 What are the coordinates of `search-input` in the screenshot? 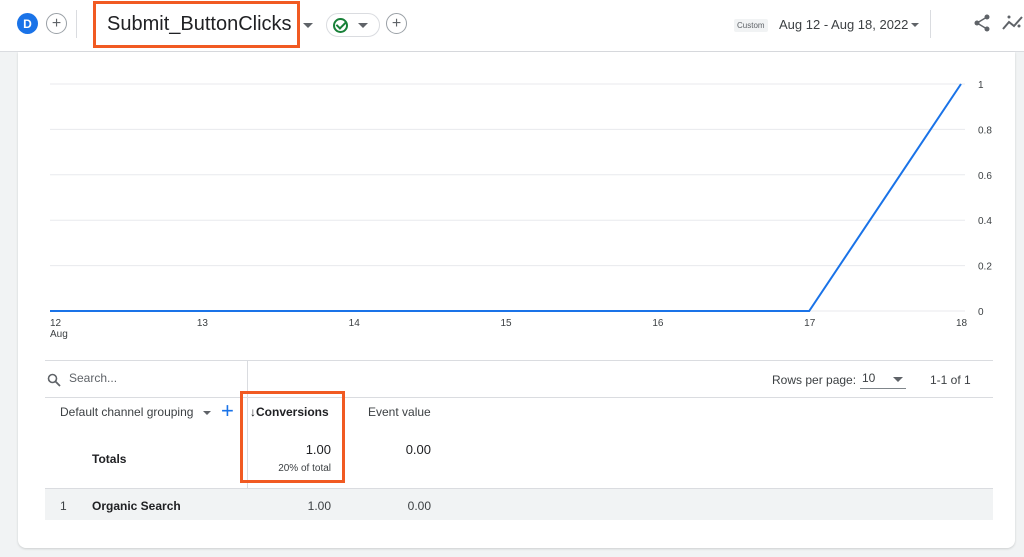 It's located at (154, 378).